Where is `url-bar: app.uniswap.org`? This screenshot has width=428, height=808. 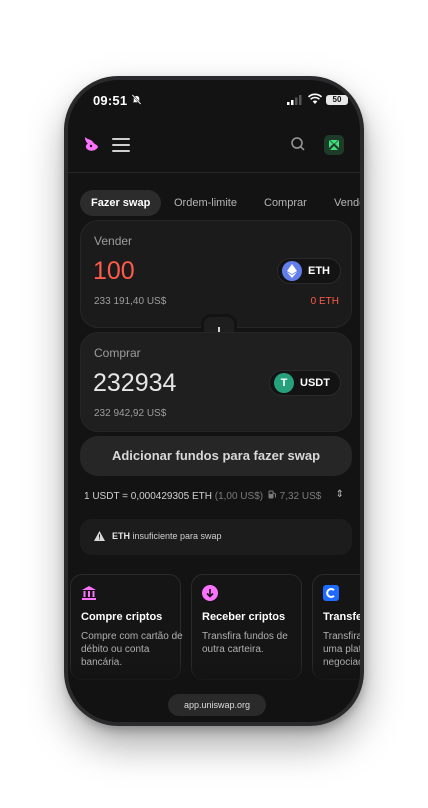 url-bar: app.uniswap.org is located at coordinates (217, 705).